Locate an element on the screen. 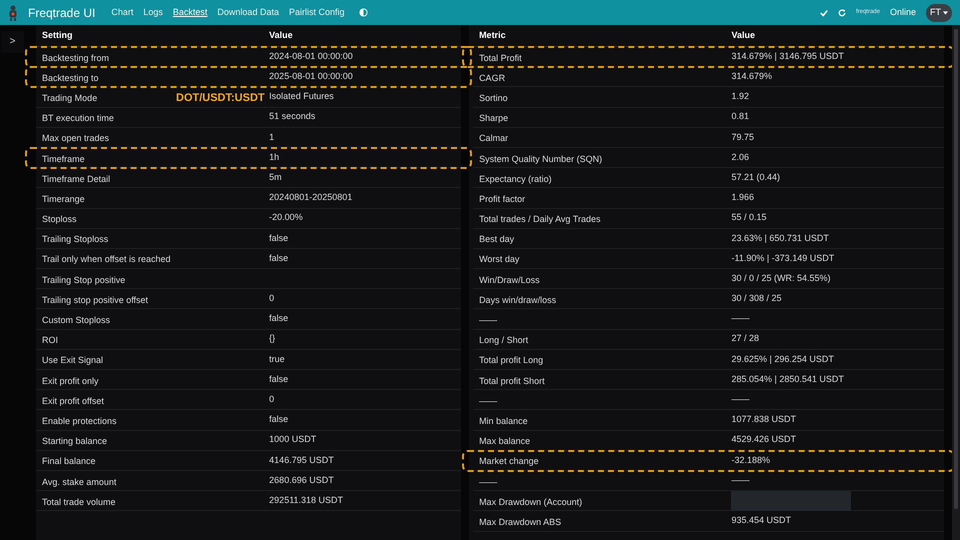 The height and width of the screenshot is (540, 960). caret-icon is located at coordinates (945, 12).